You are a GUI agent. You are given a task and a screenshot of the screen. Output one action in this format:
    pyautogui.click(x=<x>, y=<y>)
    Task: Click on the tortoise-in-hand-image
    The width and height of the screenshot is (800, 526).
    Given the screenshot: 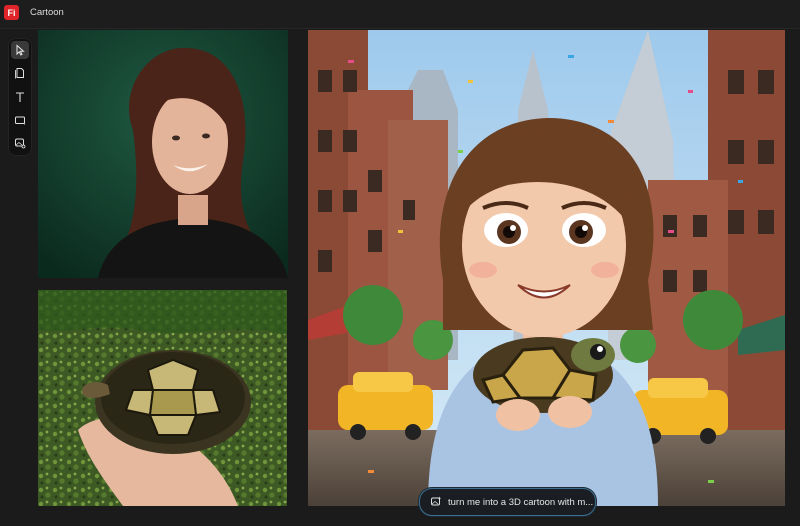 What is the action you would take?
    pyautogui.click(x=162, y=398)
    